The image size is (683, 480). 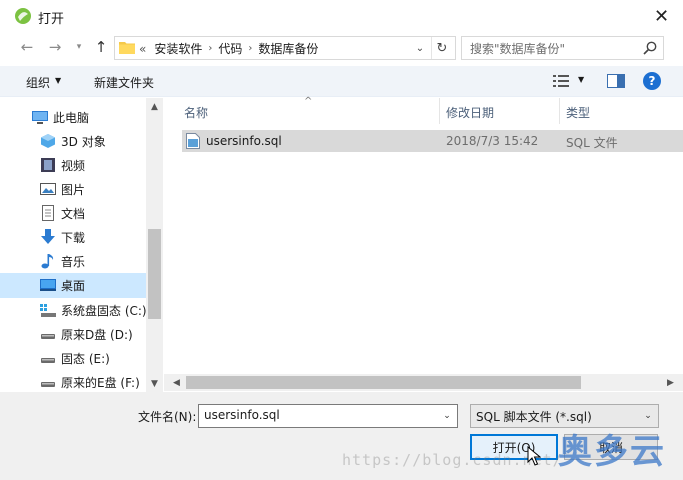 I want to click on nav-item-label: 此电脑, so click(x=71, y=118).